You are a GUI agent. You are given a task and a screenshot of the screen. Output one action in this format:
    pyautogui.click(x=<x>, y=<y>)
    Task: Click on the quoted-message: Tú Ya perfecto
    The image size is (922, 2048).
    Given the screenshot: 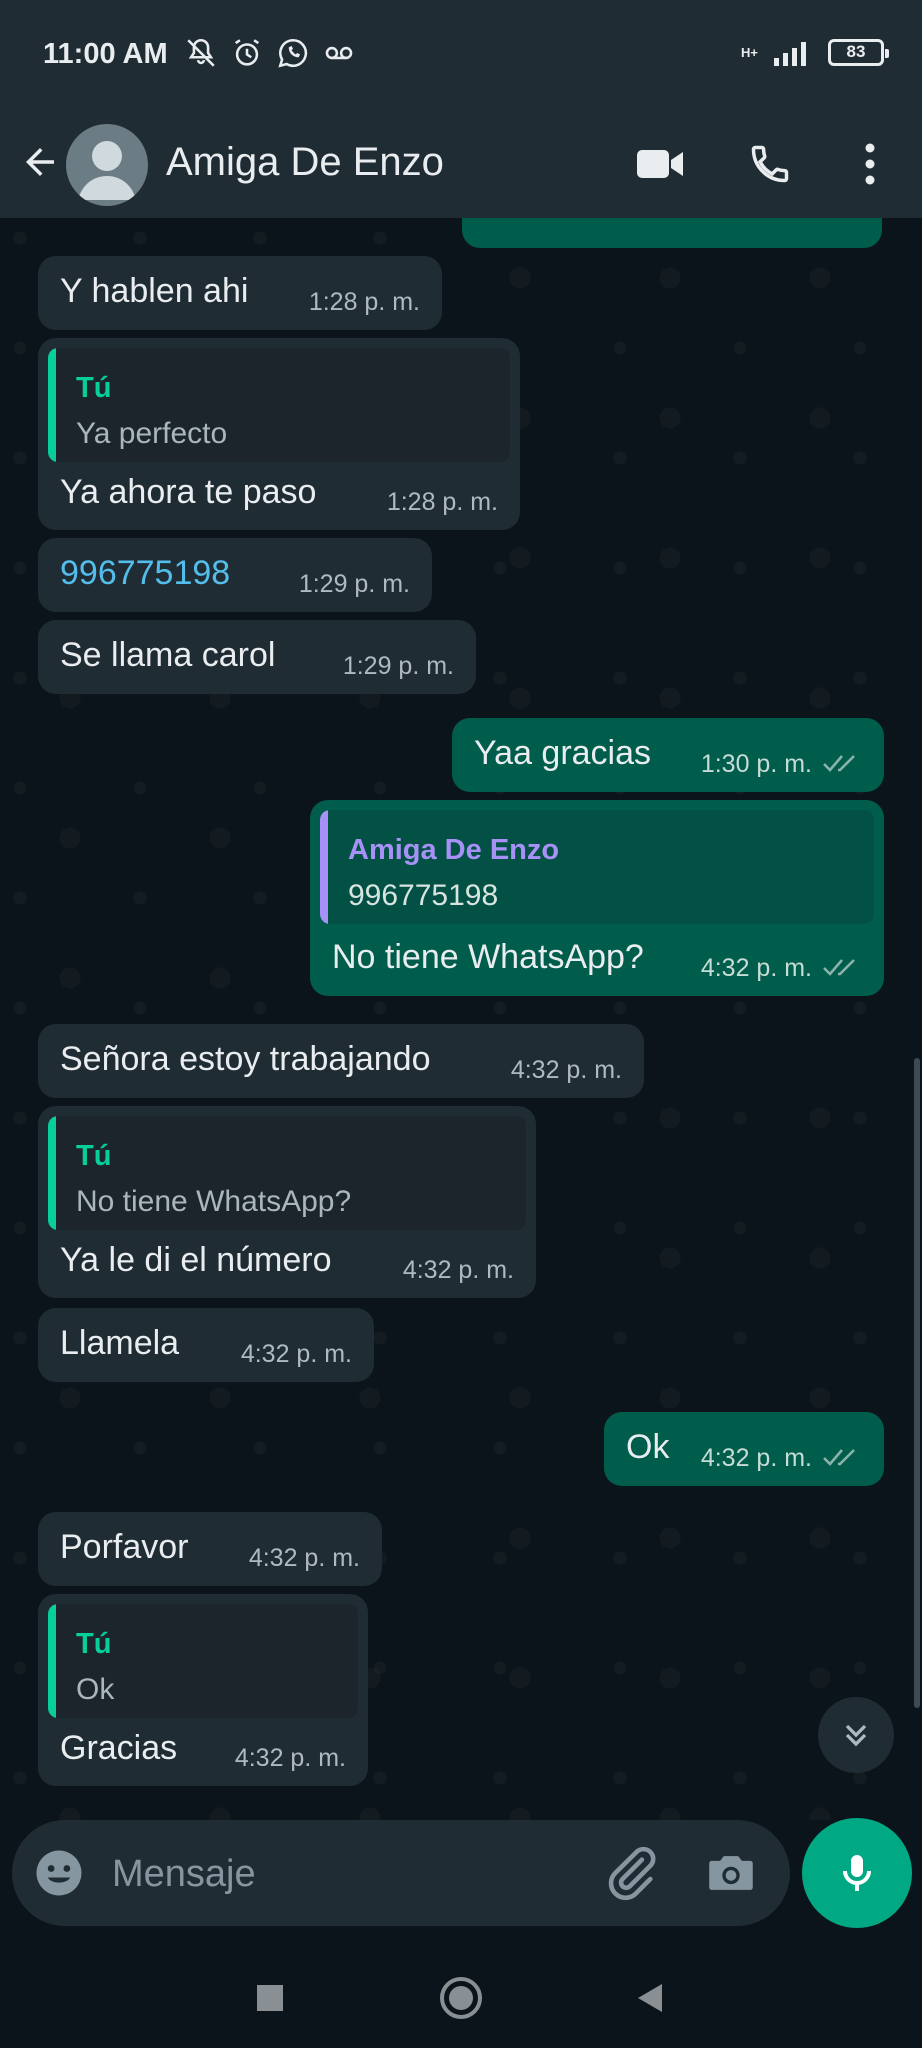 What is the action you would take?
    pyautogui.click(x=279, y=405)
    